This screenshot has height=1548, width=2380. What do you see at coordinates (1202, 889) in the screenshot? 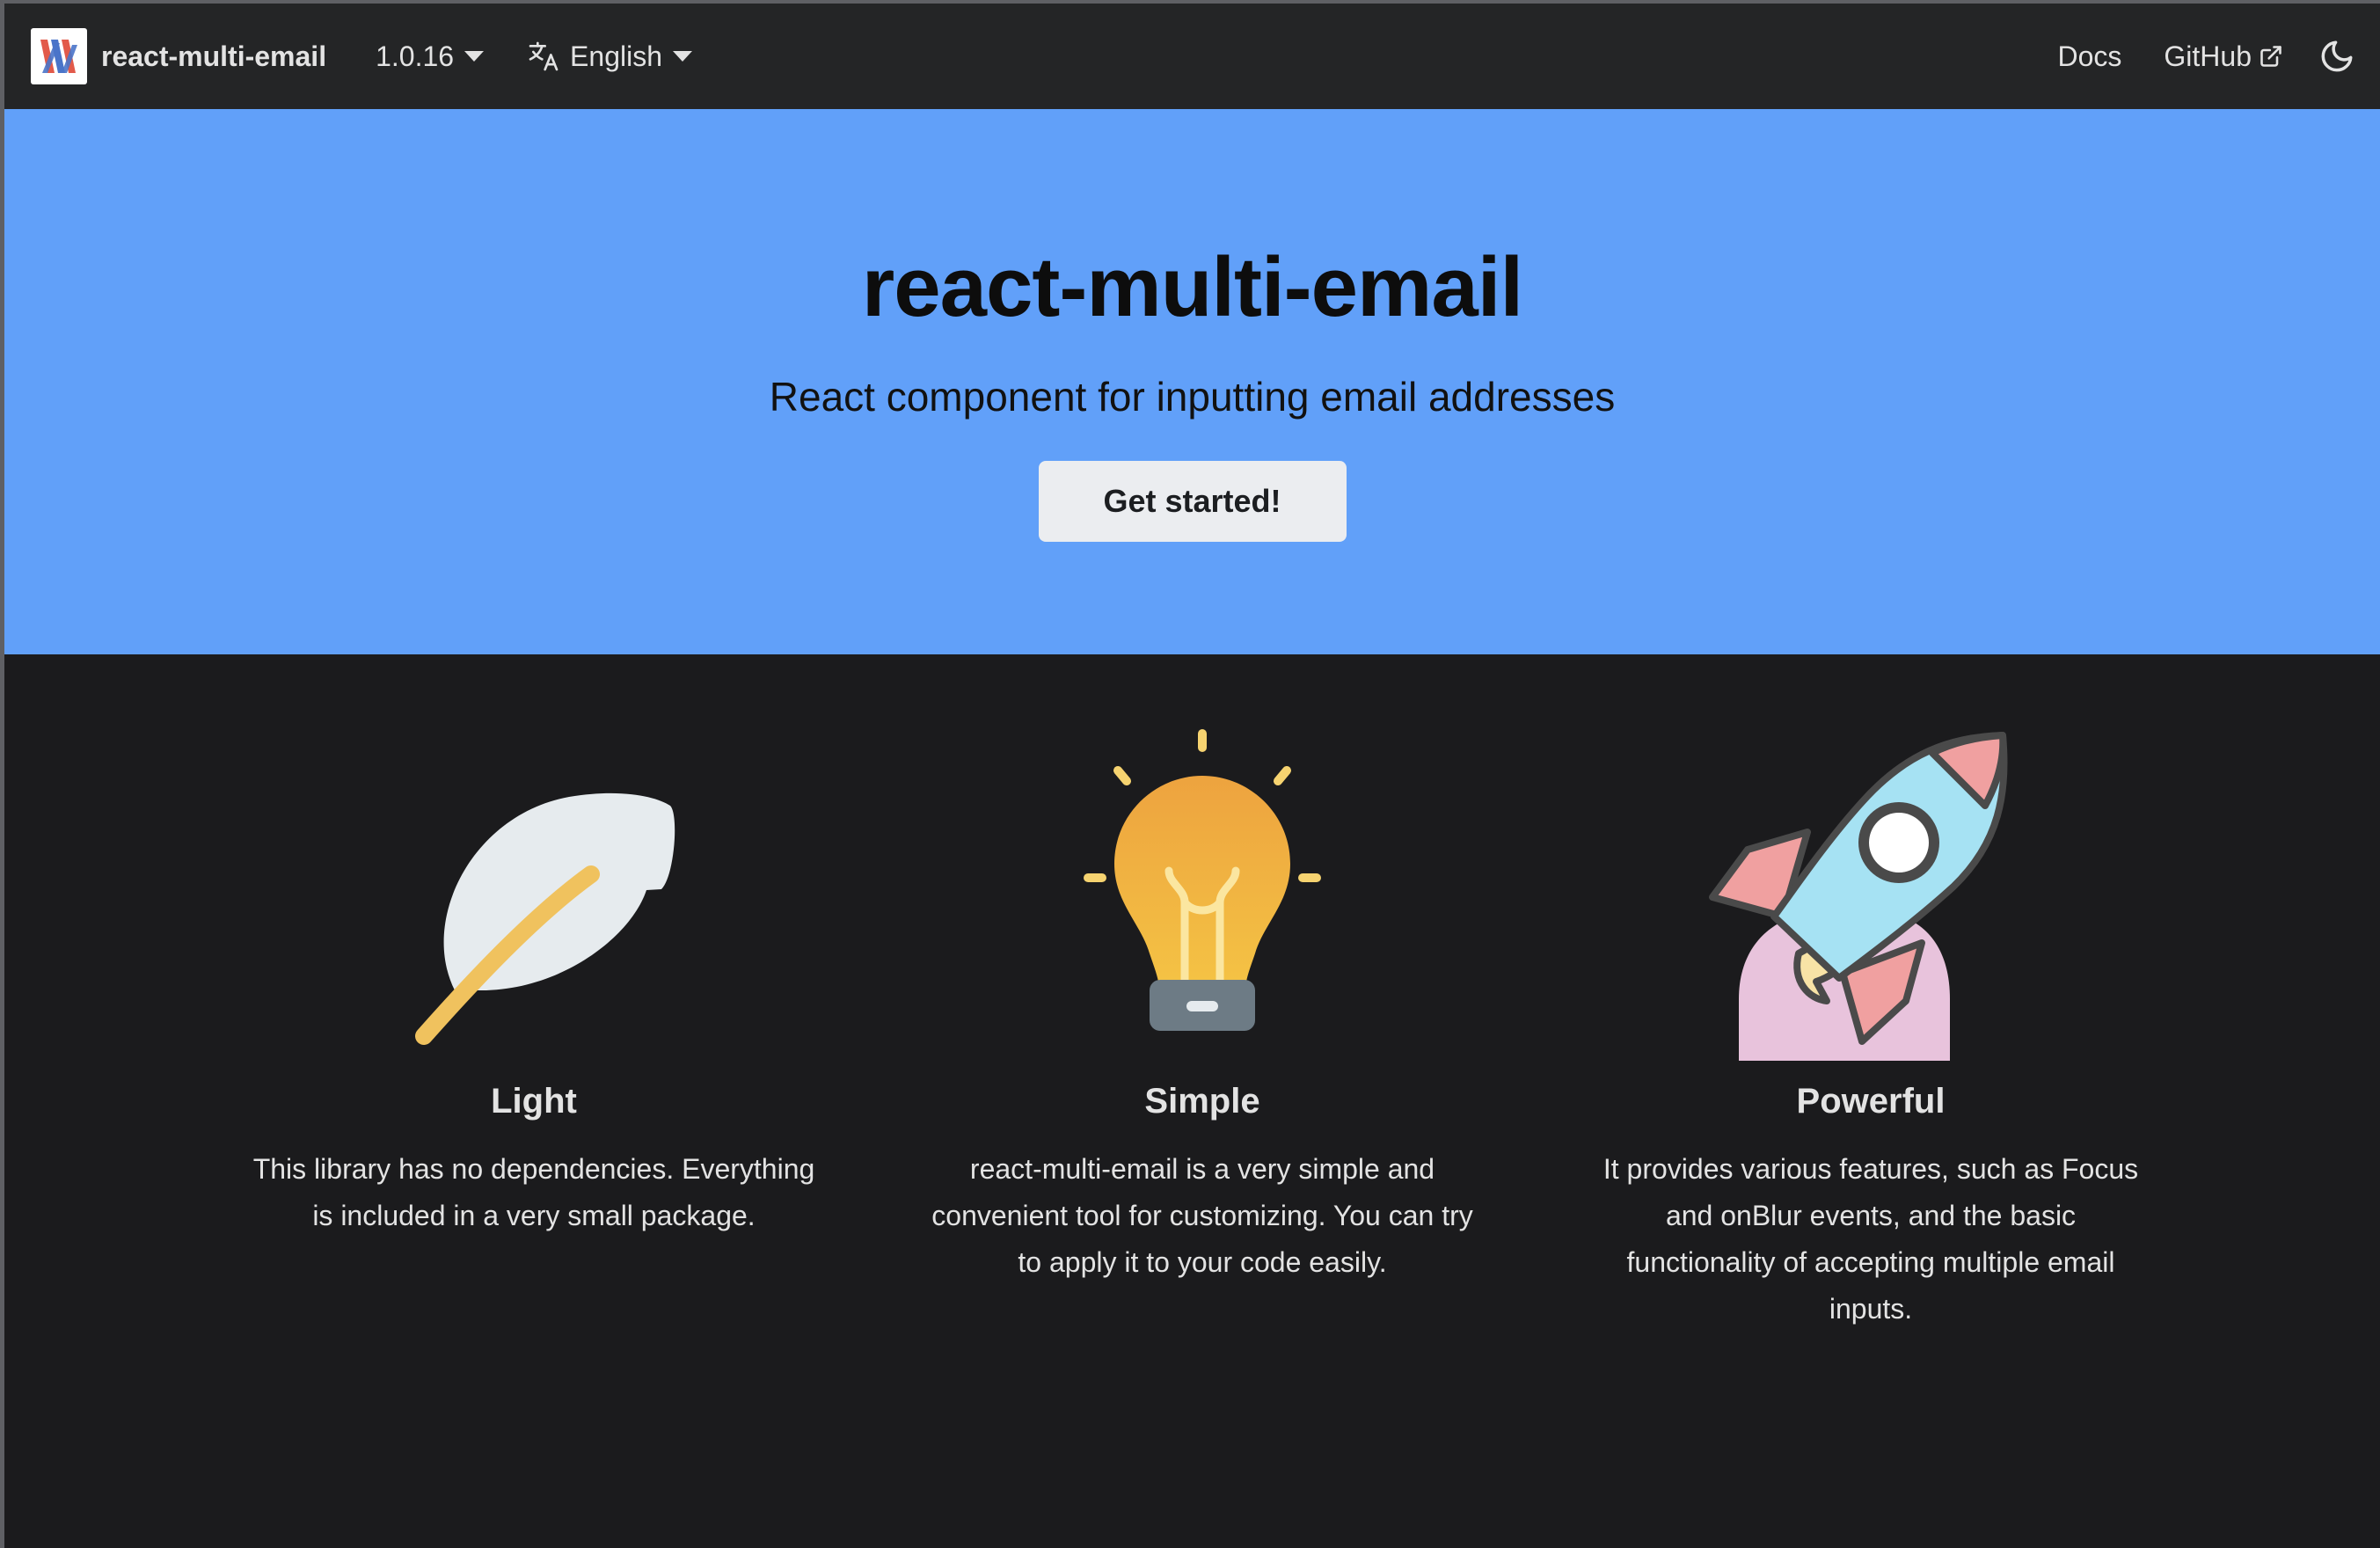
I see `lightbulb-icon` at bounding box center [1202, 889].